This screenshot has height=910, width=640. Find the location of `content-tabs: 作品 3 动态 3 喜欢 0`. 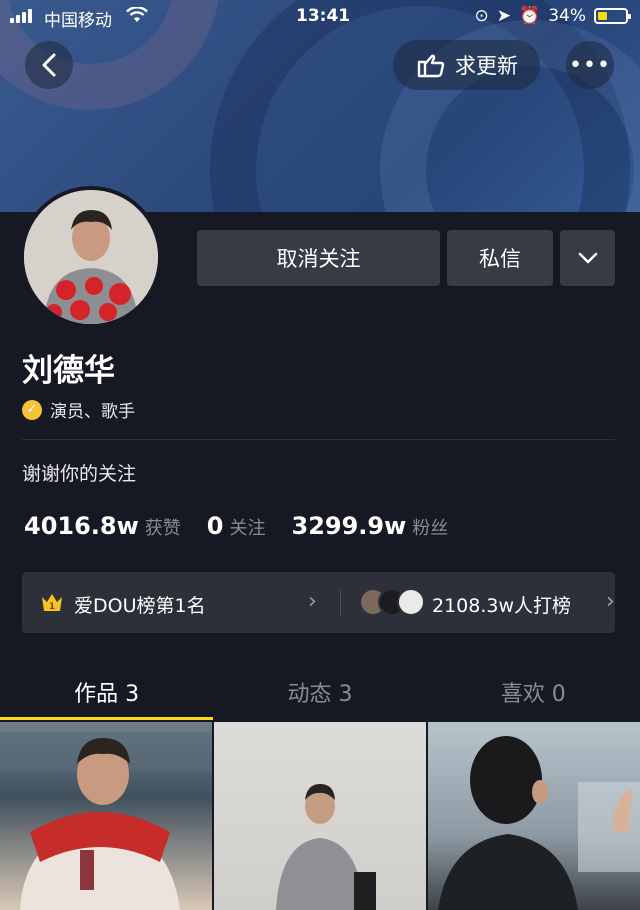

content-tabs: 作品 3 动态 3 喜欢 0 is located at coordinates (320, 690).